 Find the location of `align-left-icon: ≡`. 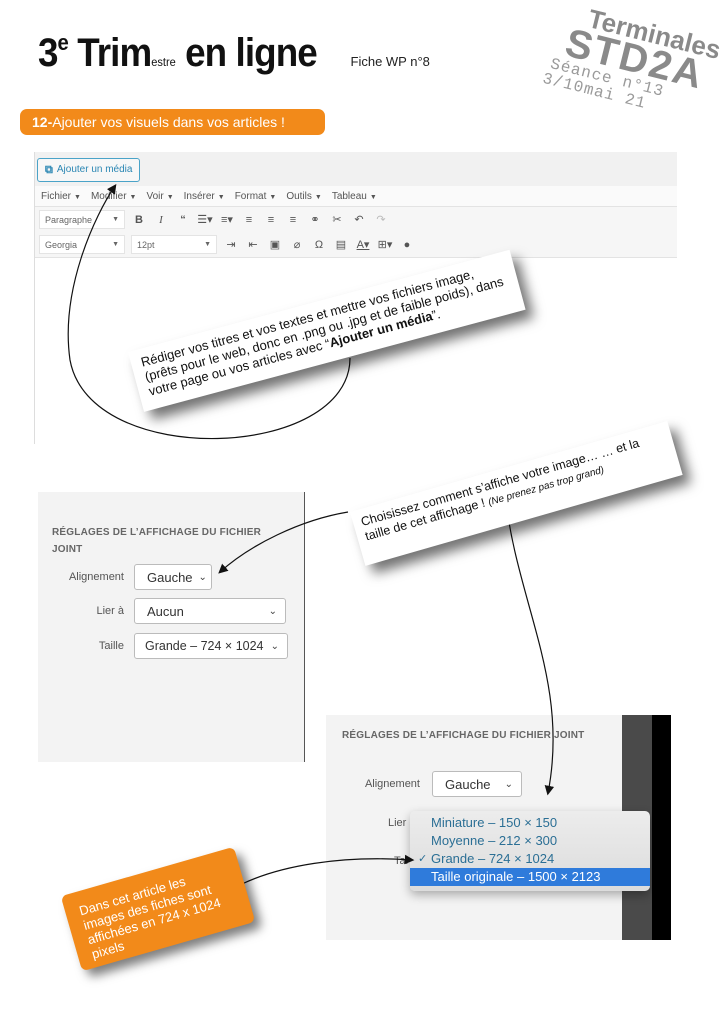

align-left-icon: ≡ is located at coordinates (249, 220).